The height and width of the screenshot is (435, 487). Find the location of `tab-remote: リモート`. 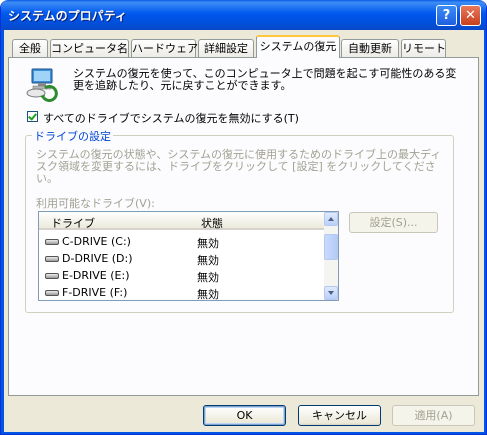

tab-remote: リモート is located at coordinates (423, 48).